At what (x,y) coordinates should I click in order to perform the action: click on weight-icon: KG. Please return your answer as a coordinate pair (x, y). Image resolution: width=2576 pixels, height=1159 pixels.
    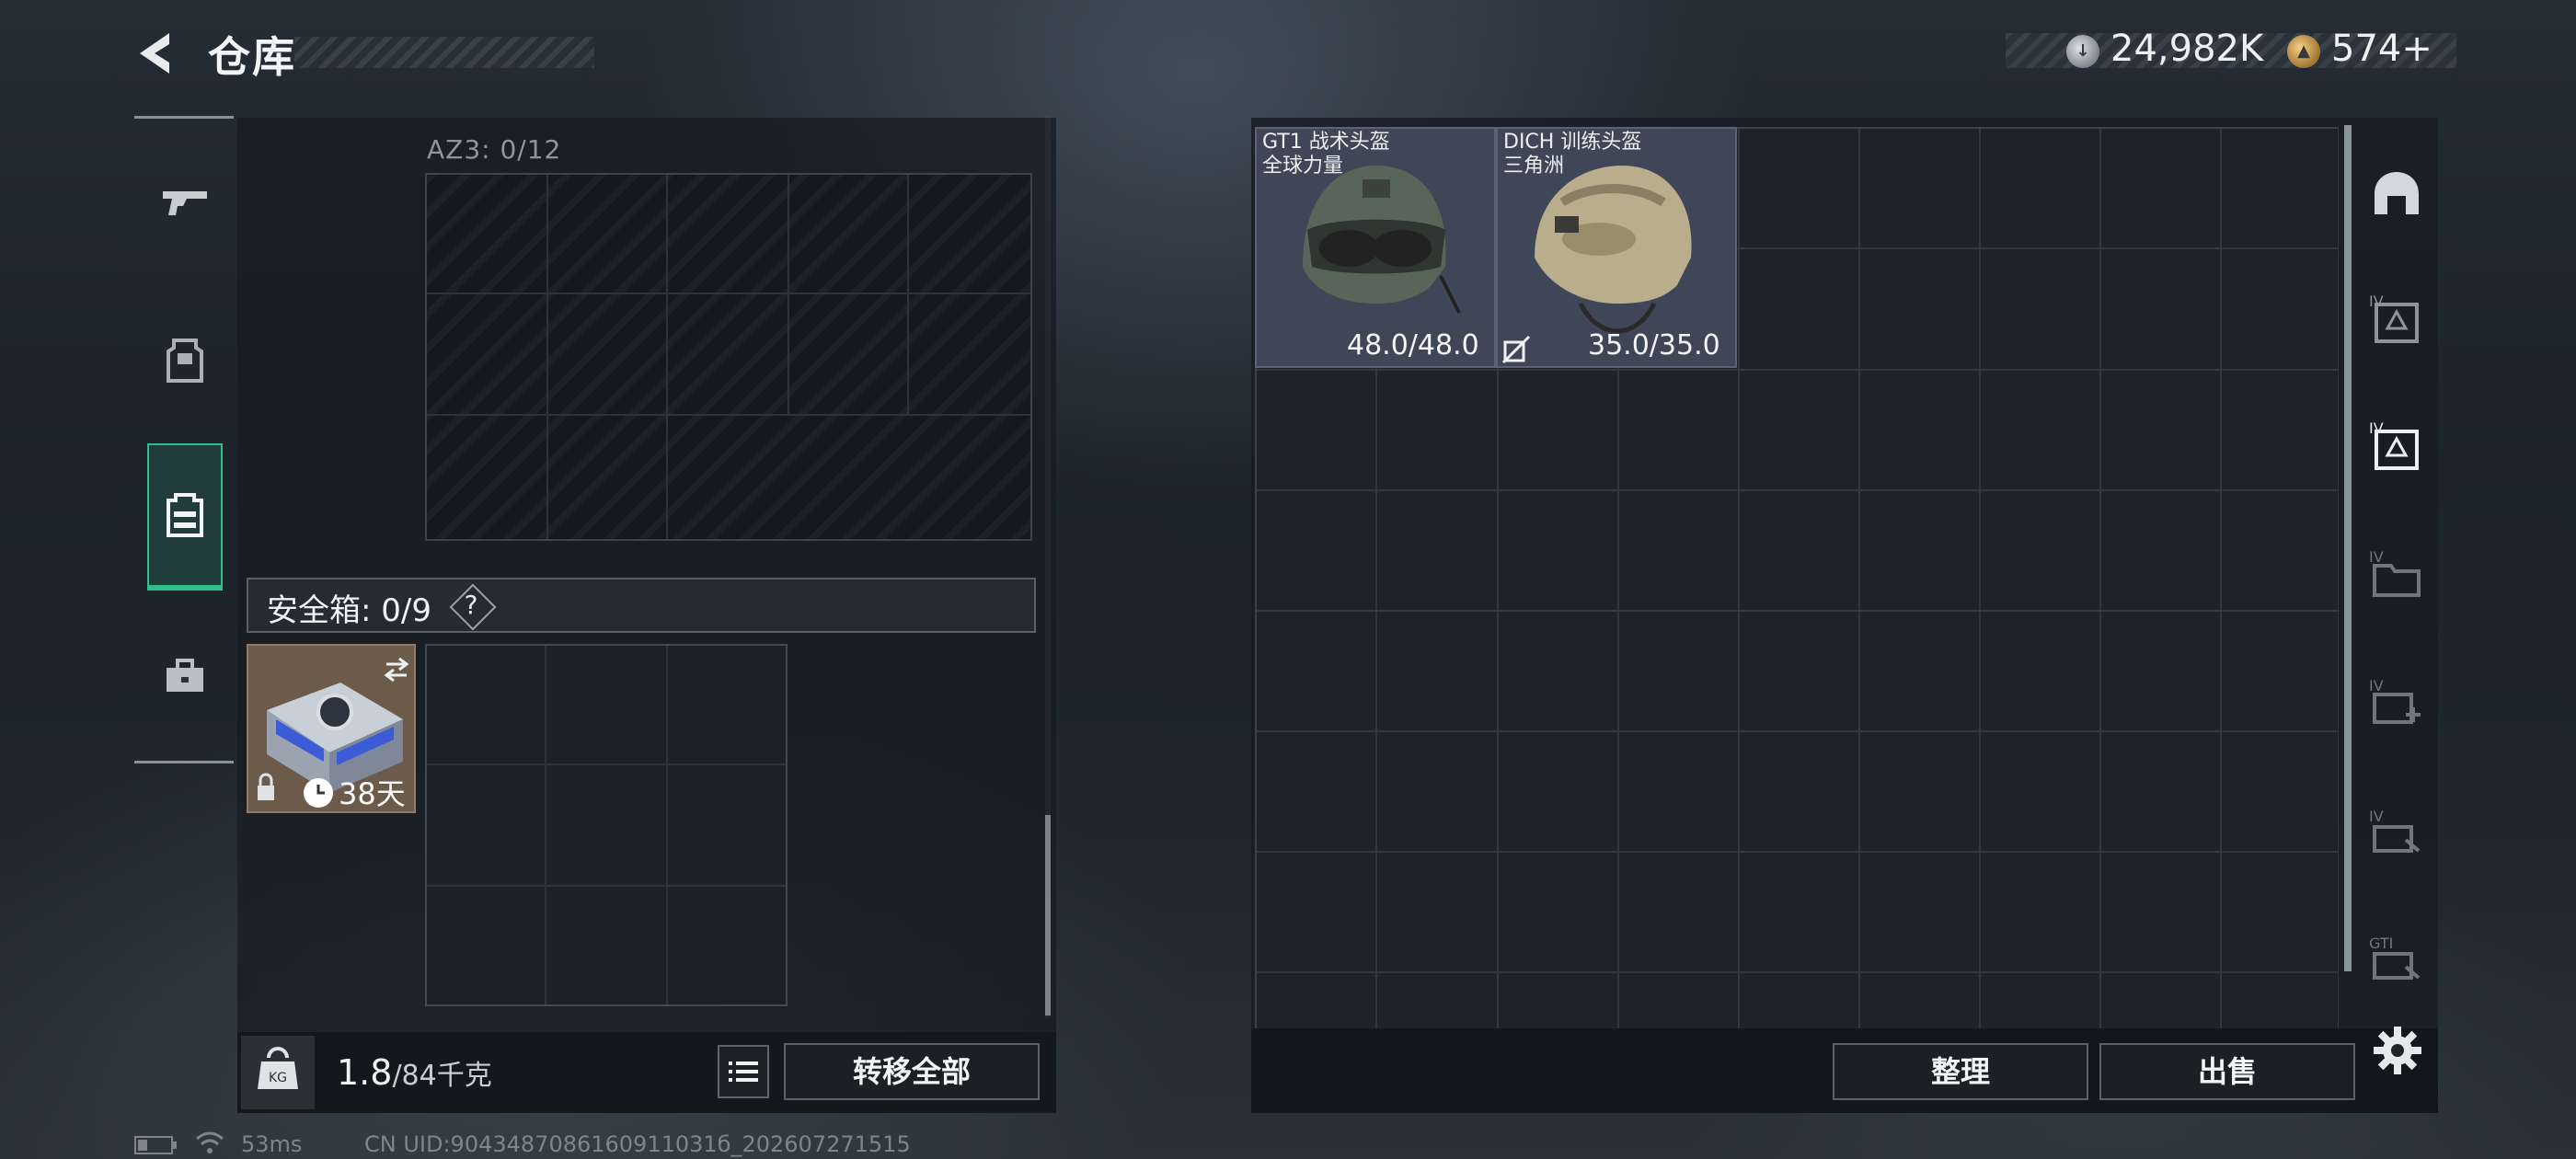
    Looking at the image, I should click on (278, 1072).